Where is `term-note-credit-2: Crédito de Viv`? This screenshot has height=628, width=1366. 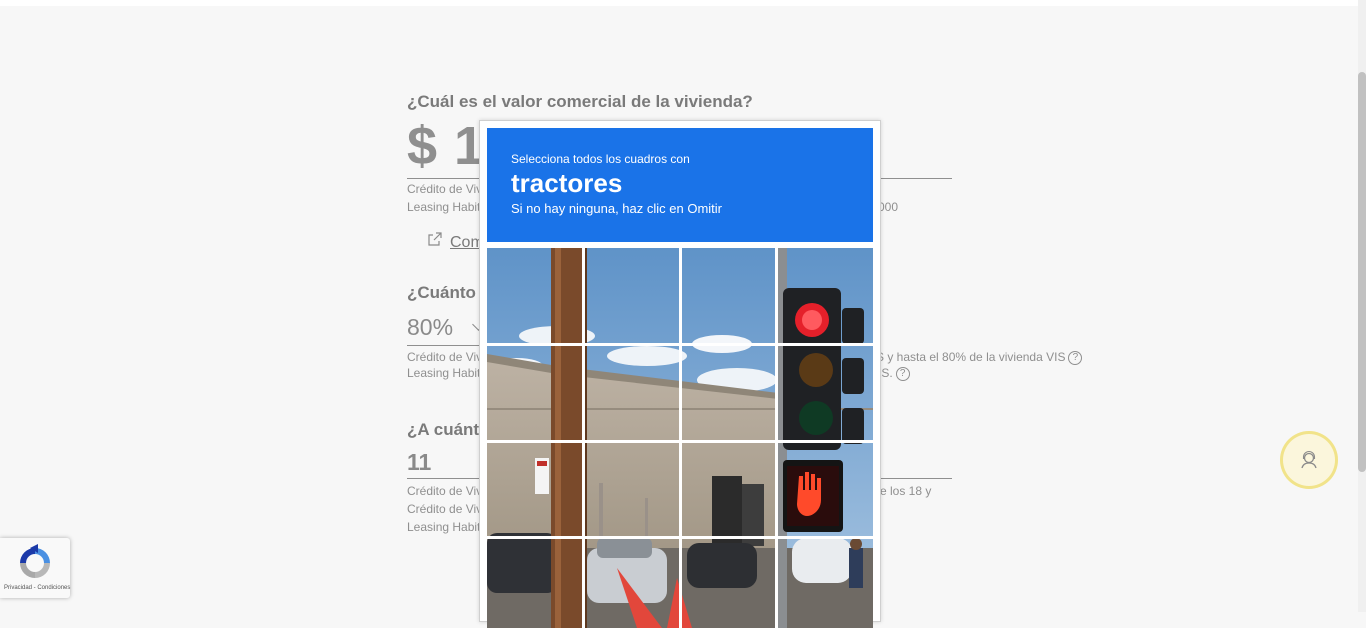 term-note-credit-2: Crédito de Viv is located at coordinates (445, 509).